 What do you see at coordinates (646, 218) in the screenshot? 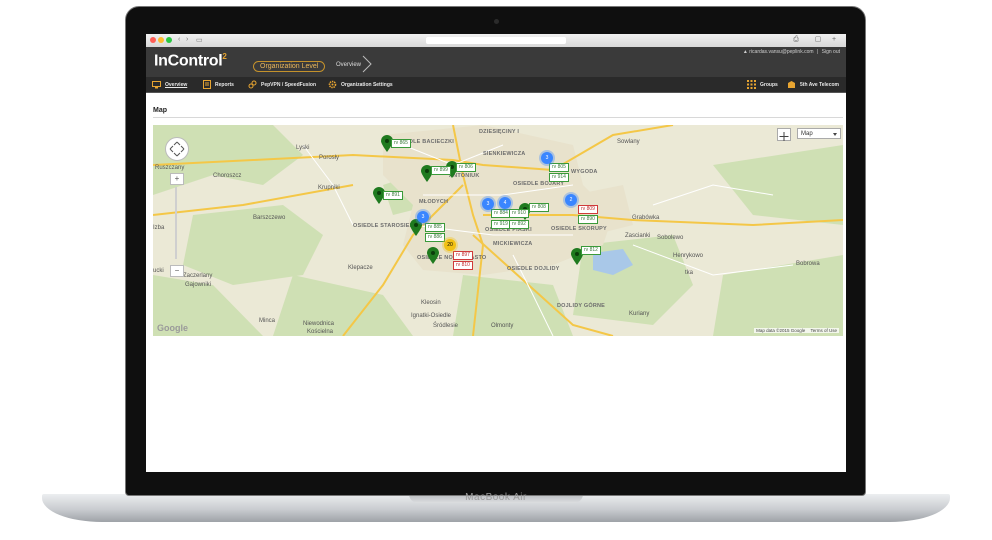
I see `place-label: Grabówka` at bounding box center [646, 218].